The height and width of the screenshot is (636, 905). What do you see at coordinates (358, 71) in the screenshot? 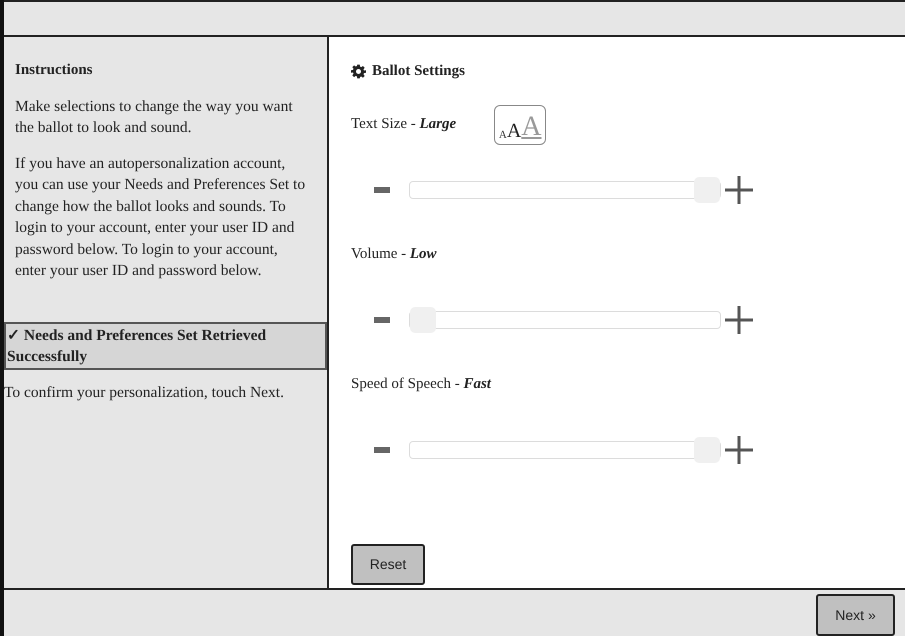
I see `gear-icon` at bounding box center [358, 71].